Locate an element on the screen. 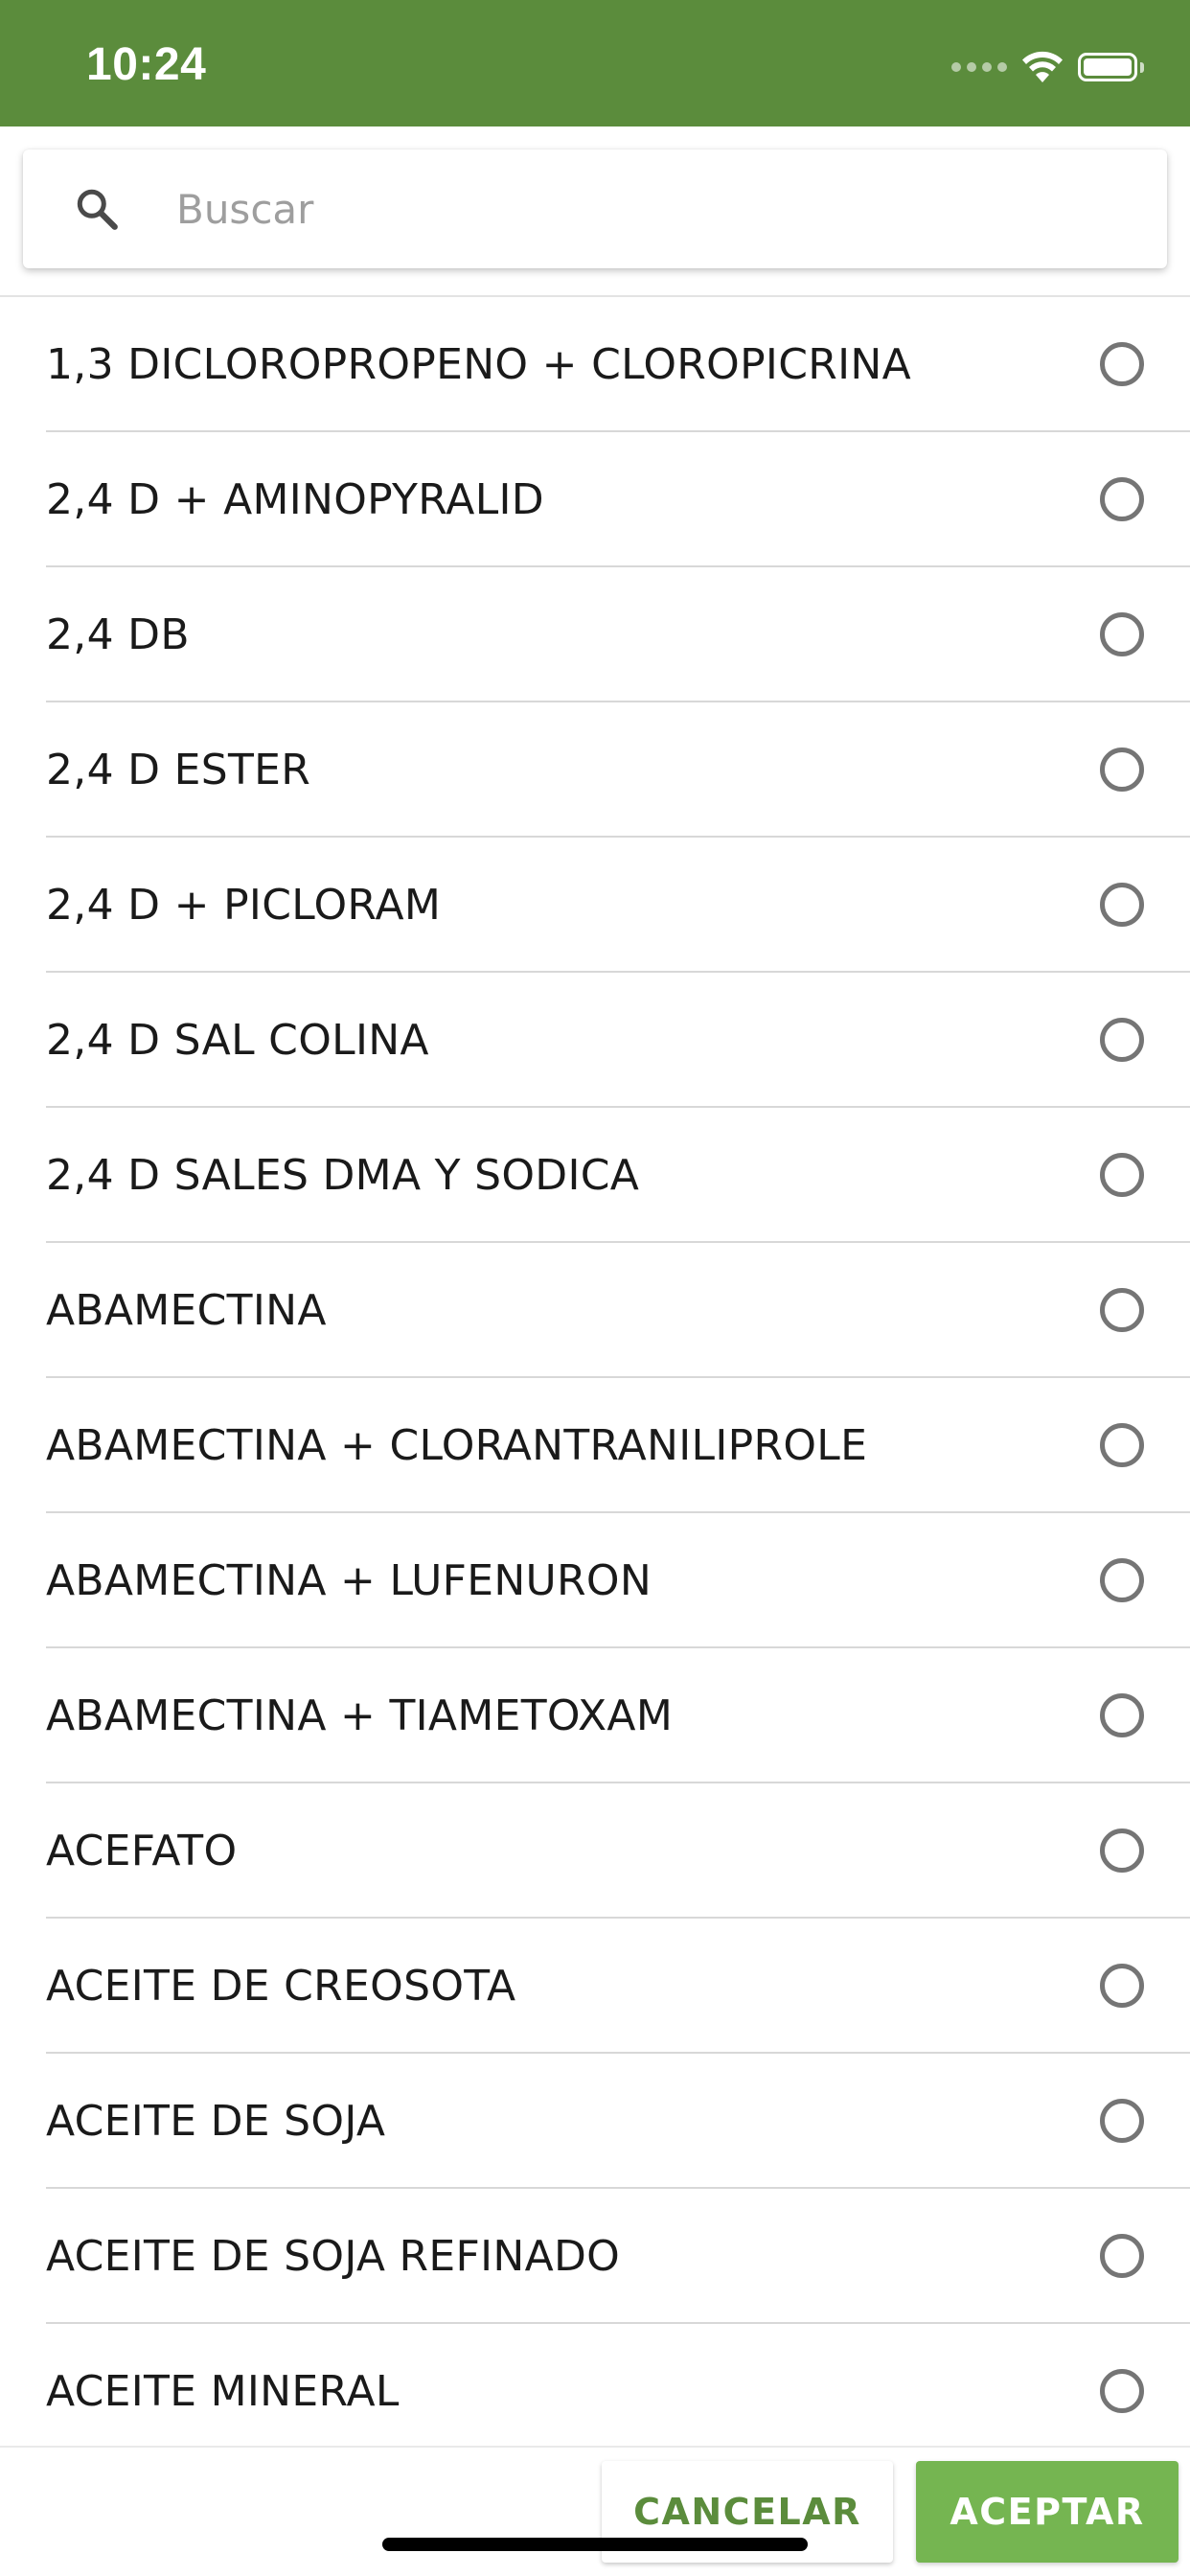 The image size is (1190, 2576). action-bar: CANCELAR ACEPTAR is located at coordinates (595, 2511).